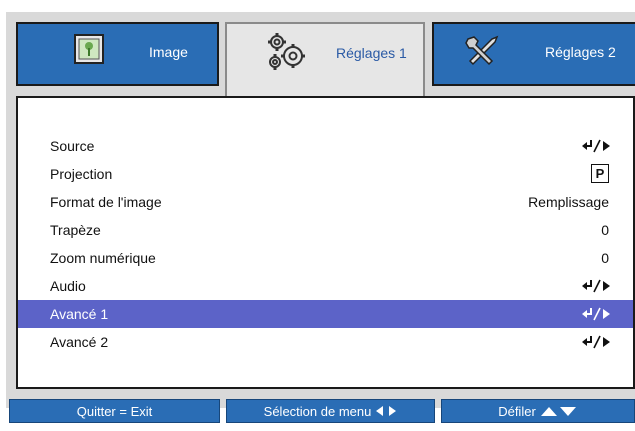 The image size is (635, 431). I want to click on menu-item-avance-1: Avancé 1, so click(325, 314).